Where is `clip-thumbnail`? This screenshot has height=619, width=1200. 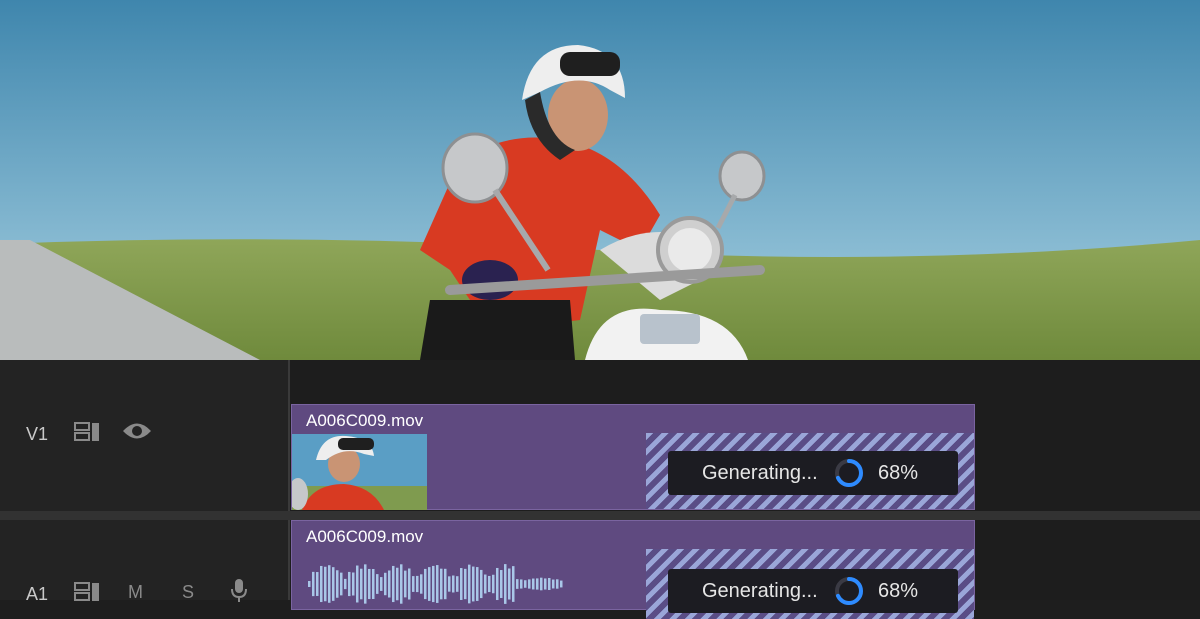
clip-thumbnail is located at coordinates (359, 472).